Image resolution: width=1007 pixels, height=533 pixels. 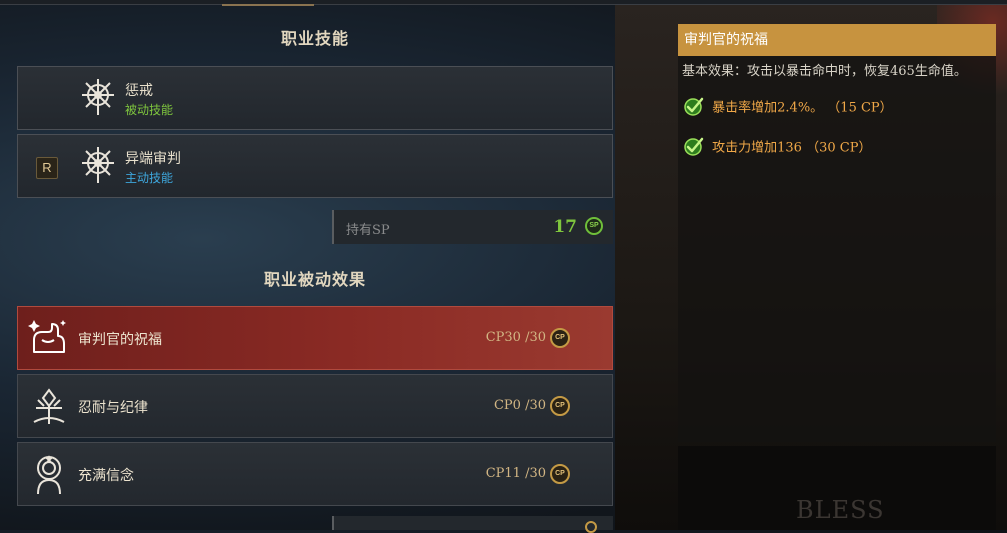 What do you see at coordinates (120, 340) in the screenshot?
I see `passive-name: 审判官的祝福` at bounding box center [120, 340].